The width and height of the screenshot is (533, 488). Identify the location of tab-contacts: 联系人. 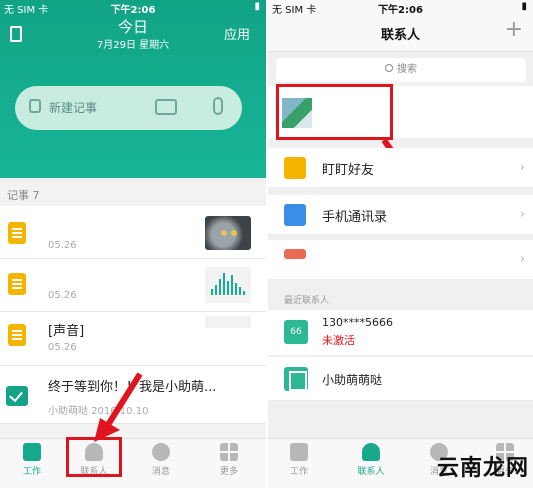
(371, 460).